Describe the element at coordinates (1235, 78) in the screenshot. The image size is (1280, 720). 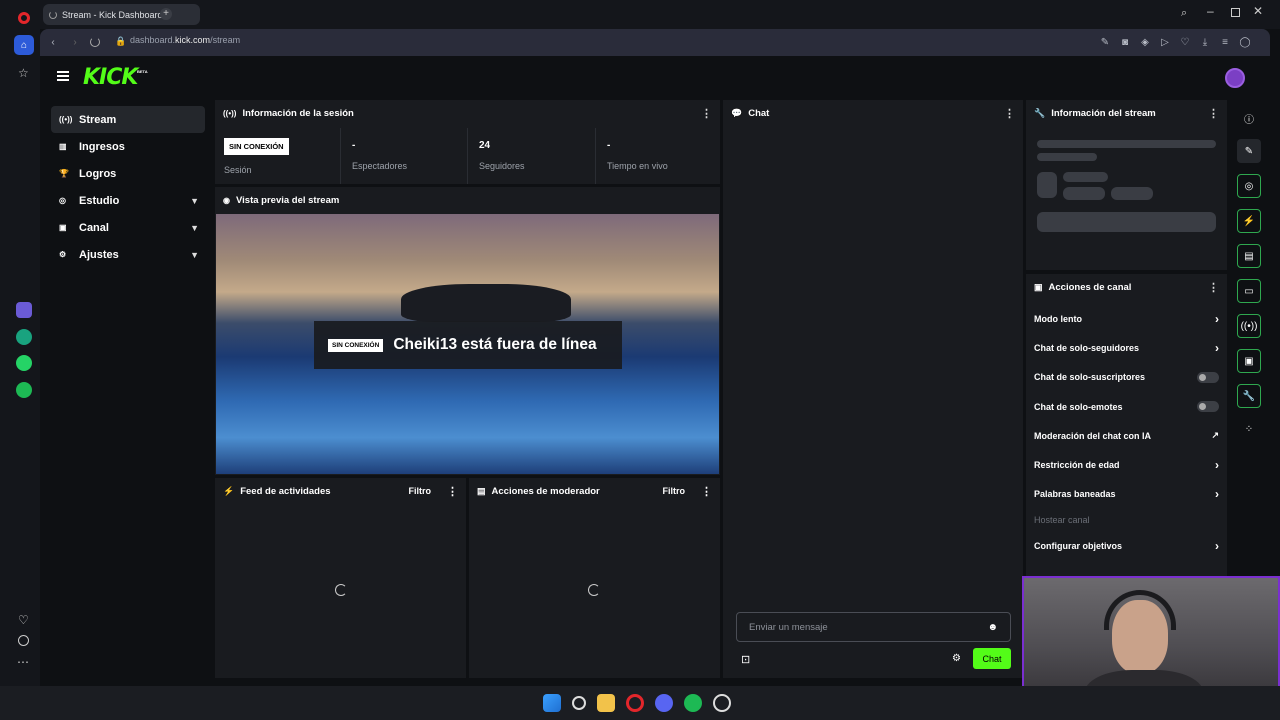
I see `avatar` at that location.